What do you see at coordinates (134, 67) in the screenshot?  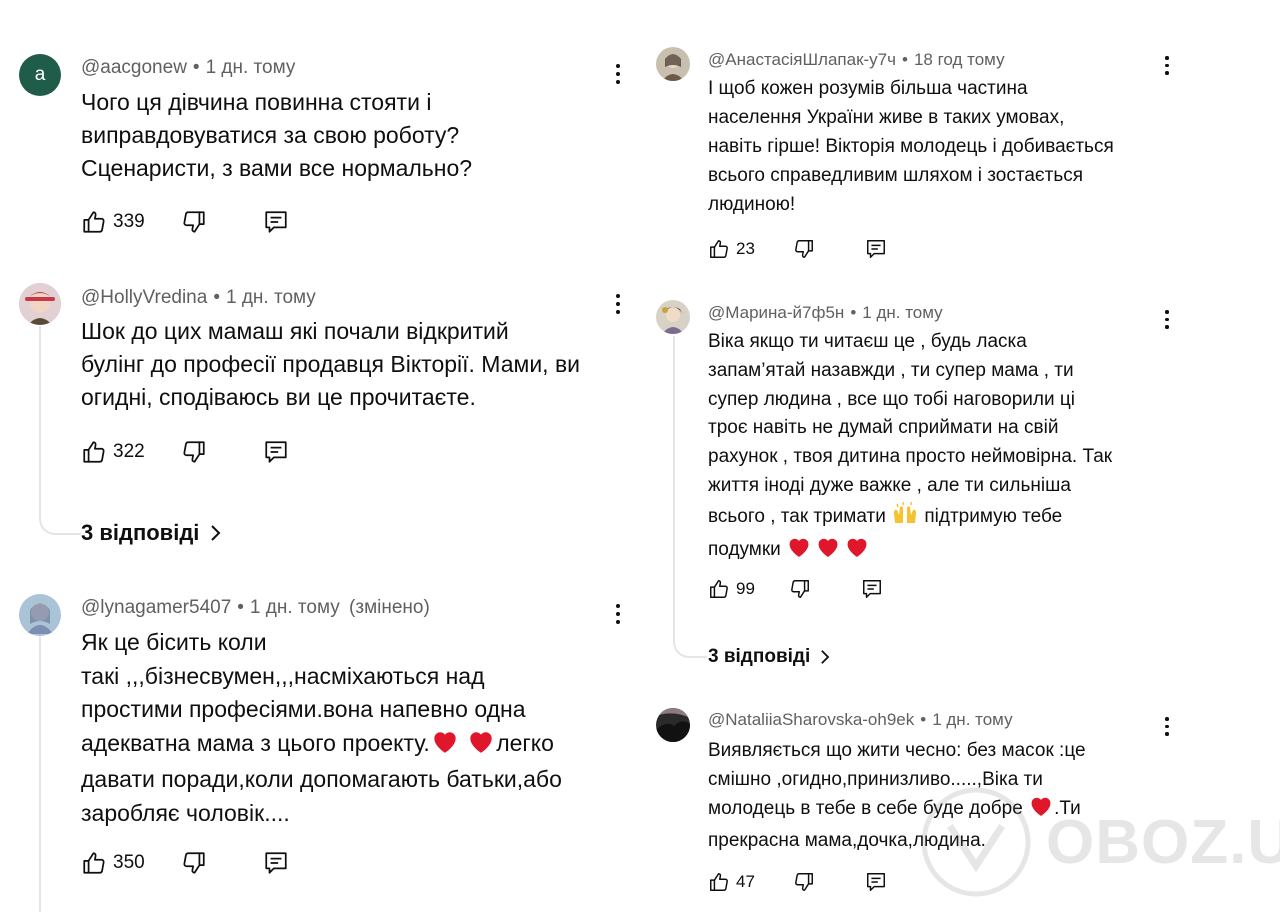 I see `comment-author: @aacgonew` at bounding box center [134, 67].